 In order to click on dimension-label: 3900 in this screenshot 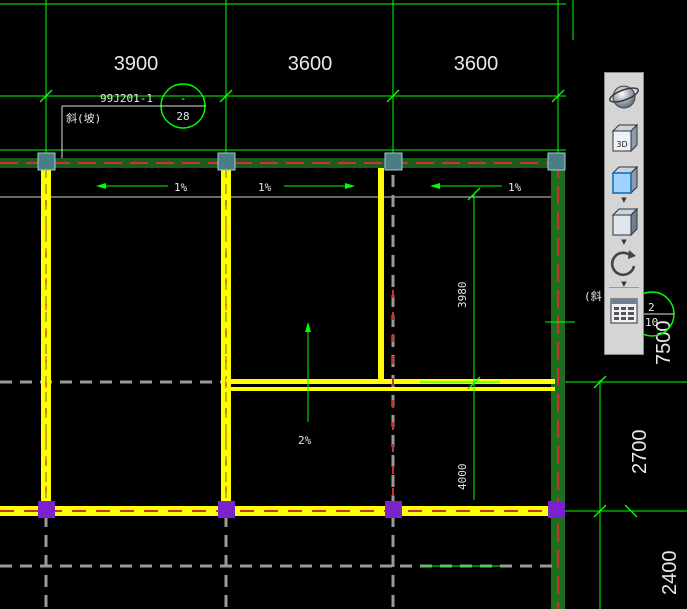, I will do `click(136, 64)`.